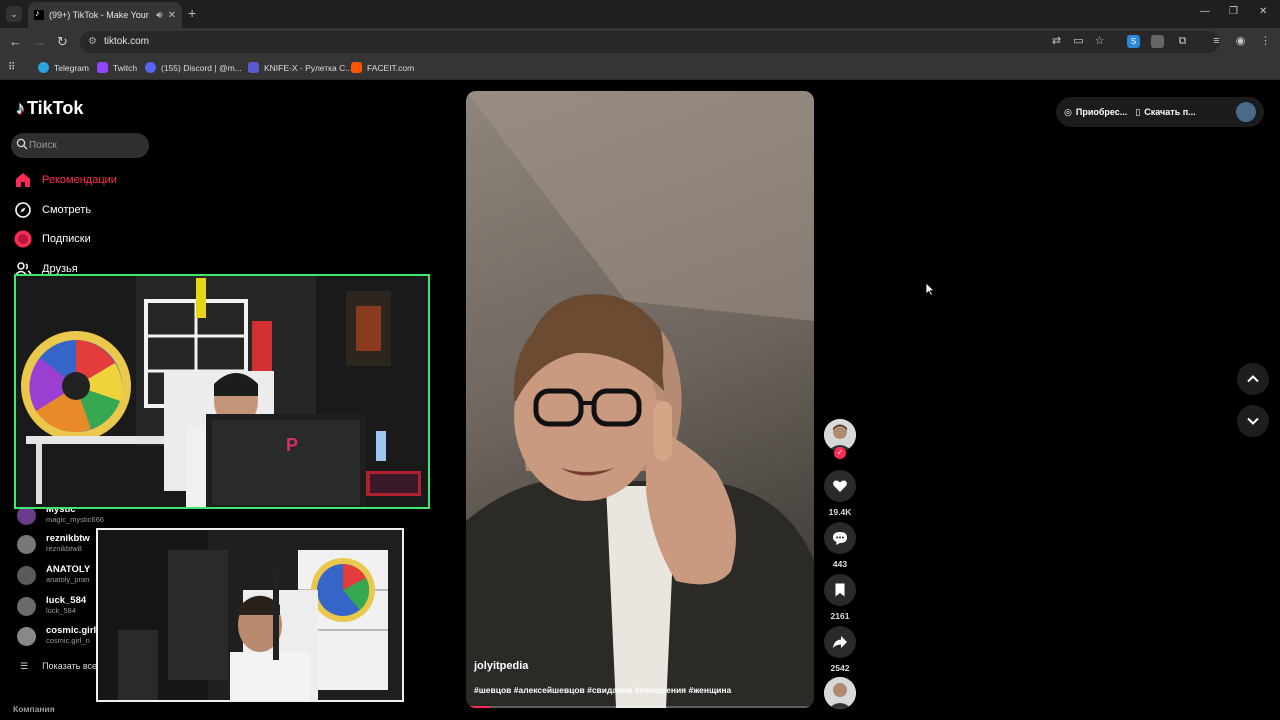  What do you see at coordinates (23, 180) in the screenshot?
I see `home-icon` at bounding box center [23, 180].